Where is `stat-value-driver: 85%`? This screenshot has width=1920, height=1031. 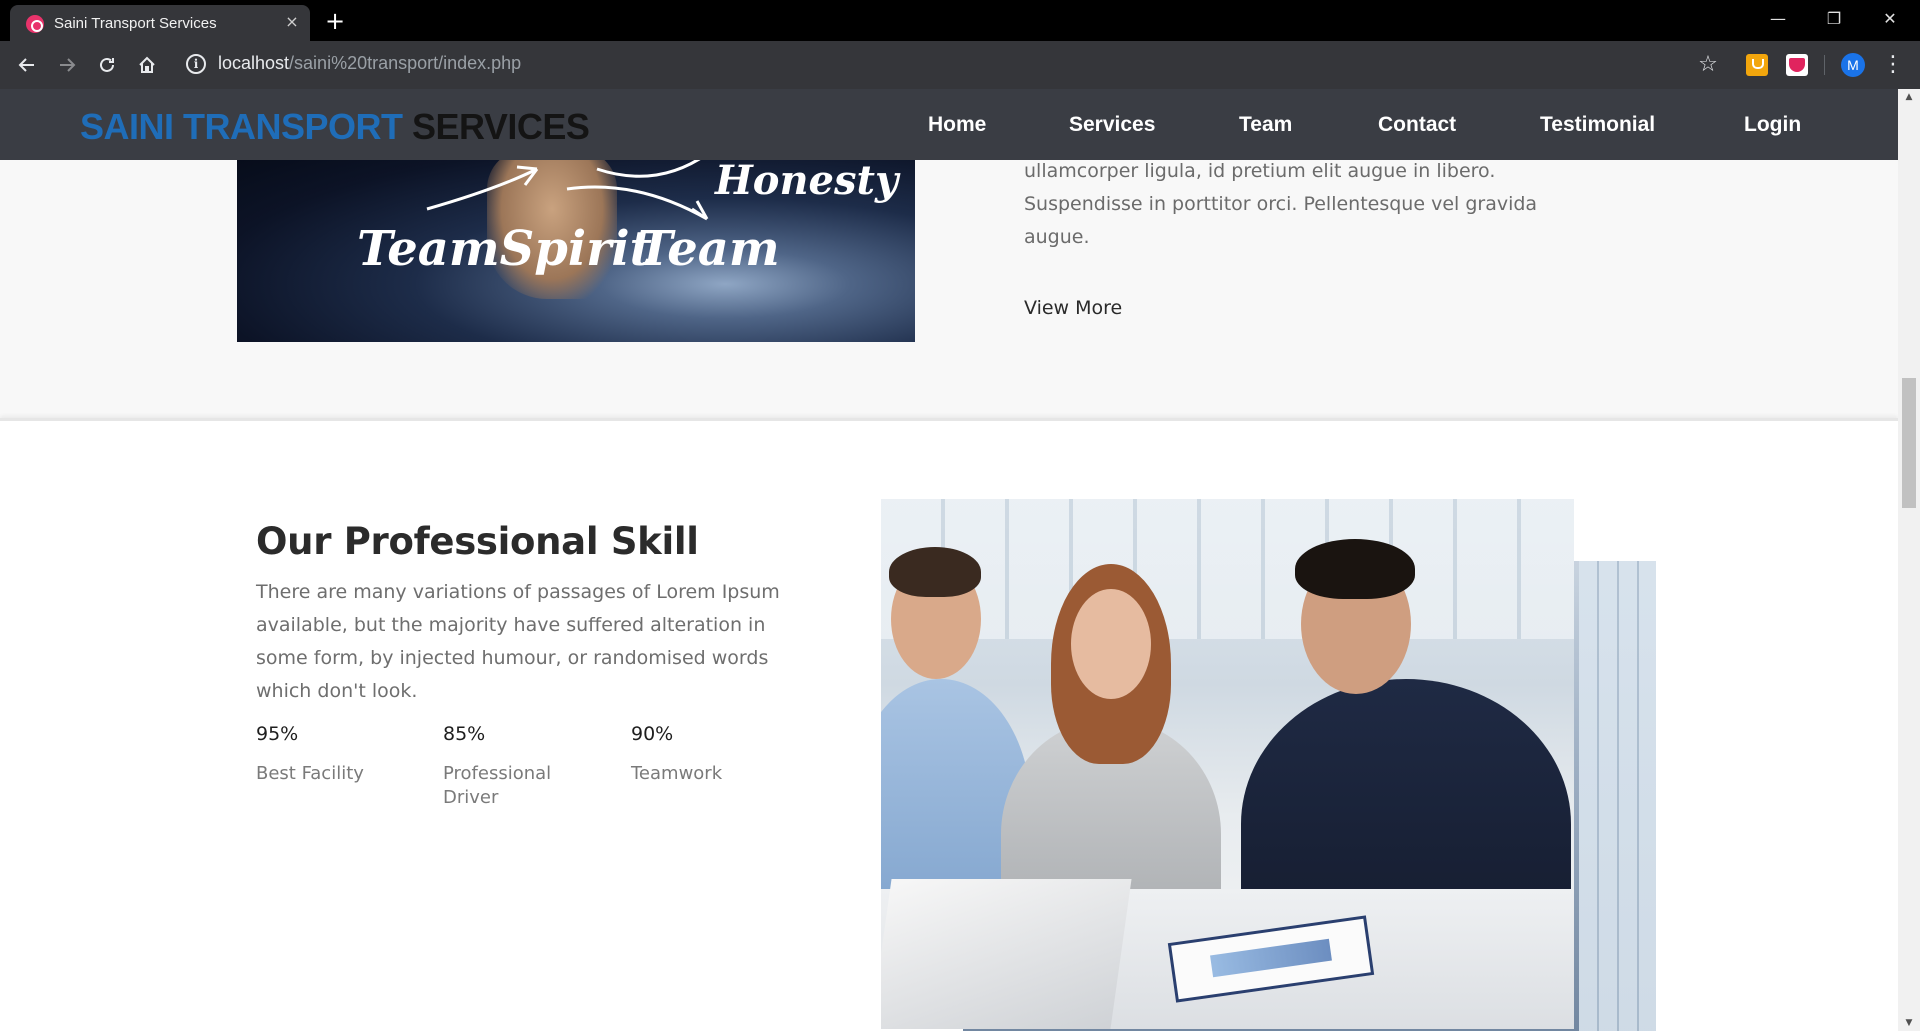 stat-value-driver: 85% is located at coordinates (464, 734).